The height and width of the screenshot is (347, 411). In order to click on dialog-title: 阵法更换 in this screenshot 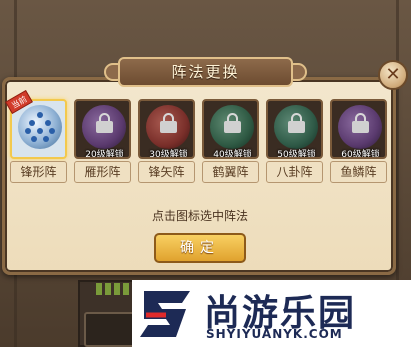, I will do `click(205, 72)`.